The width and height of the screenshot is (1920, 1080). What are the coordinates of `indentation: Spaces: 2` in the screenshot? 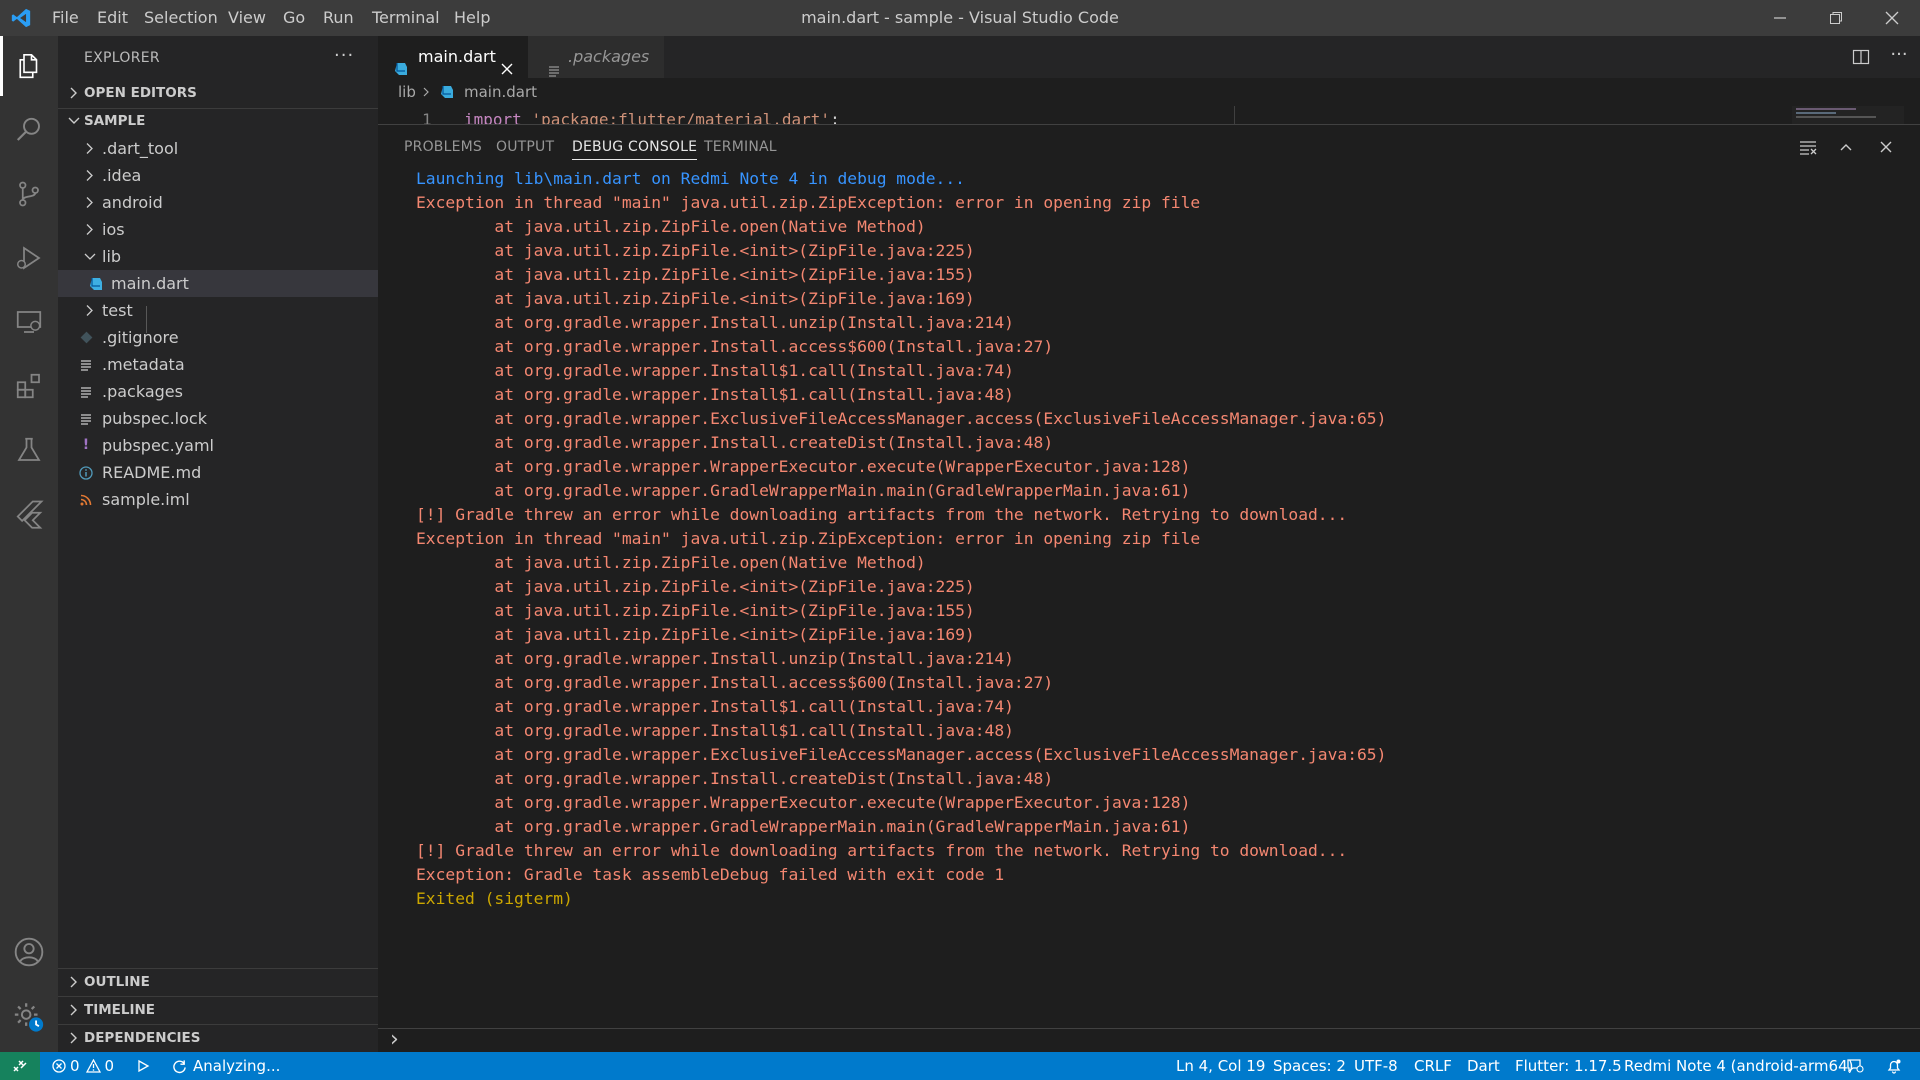 It's located at (1309, 1066).